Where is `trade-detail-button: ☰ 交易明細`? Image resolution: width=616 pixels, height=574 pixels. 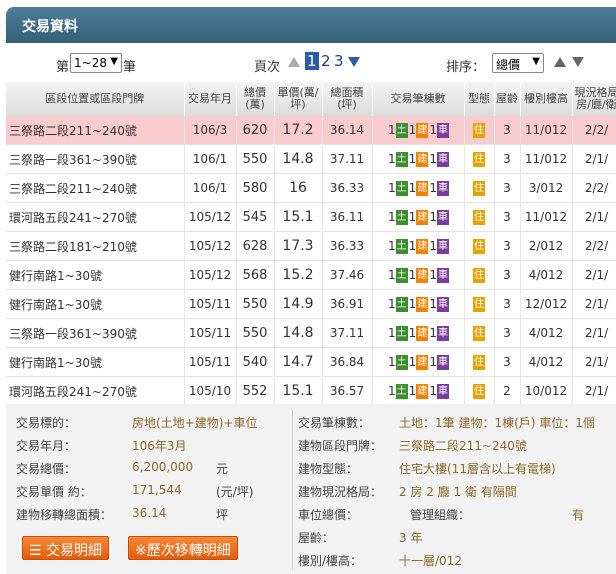
trade-detail-button: ☰ 交易明細 is located at coordinates (66, 548).